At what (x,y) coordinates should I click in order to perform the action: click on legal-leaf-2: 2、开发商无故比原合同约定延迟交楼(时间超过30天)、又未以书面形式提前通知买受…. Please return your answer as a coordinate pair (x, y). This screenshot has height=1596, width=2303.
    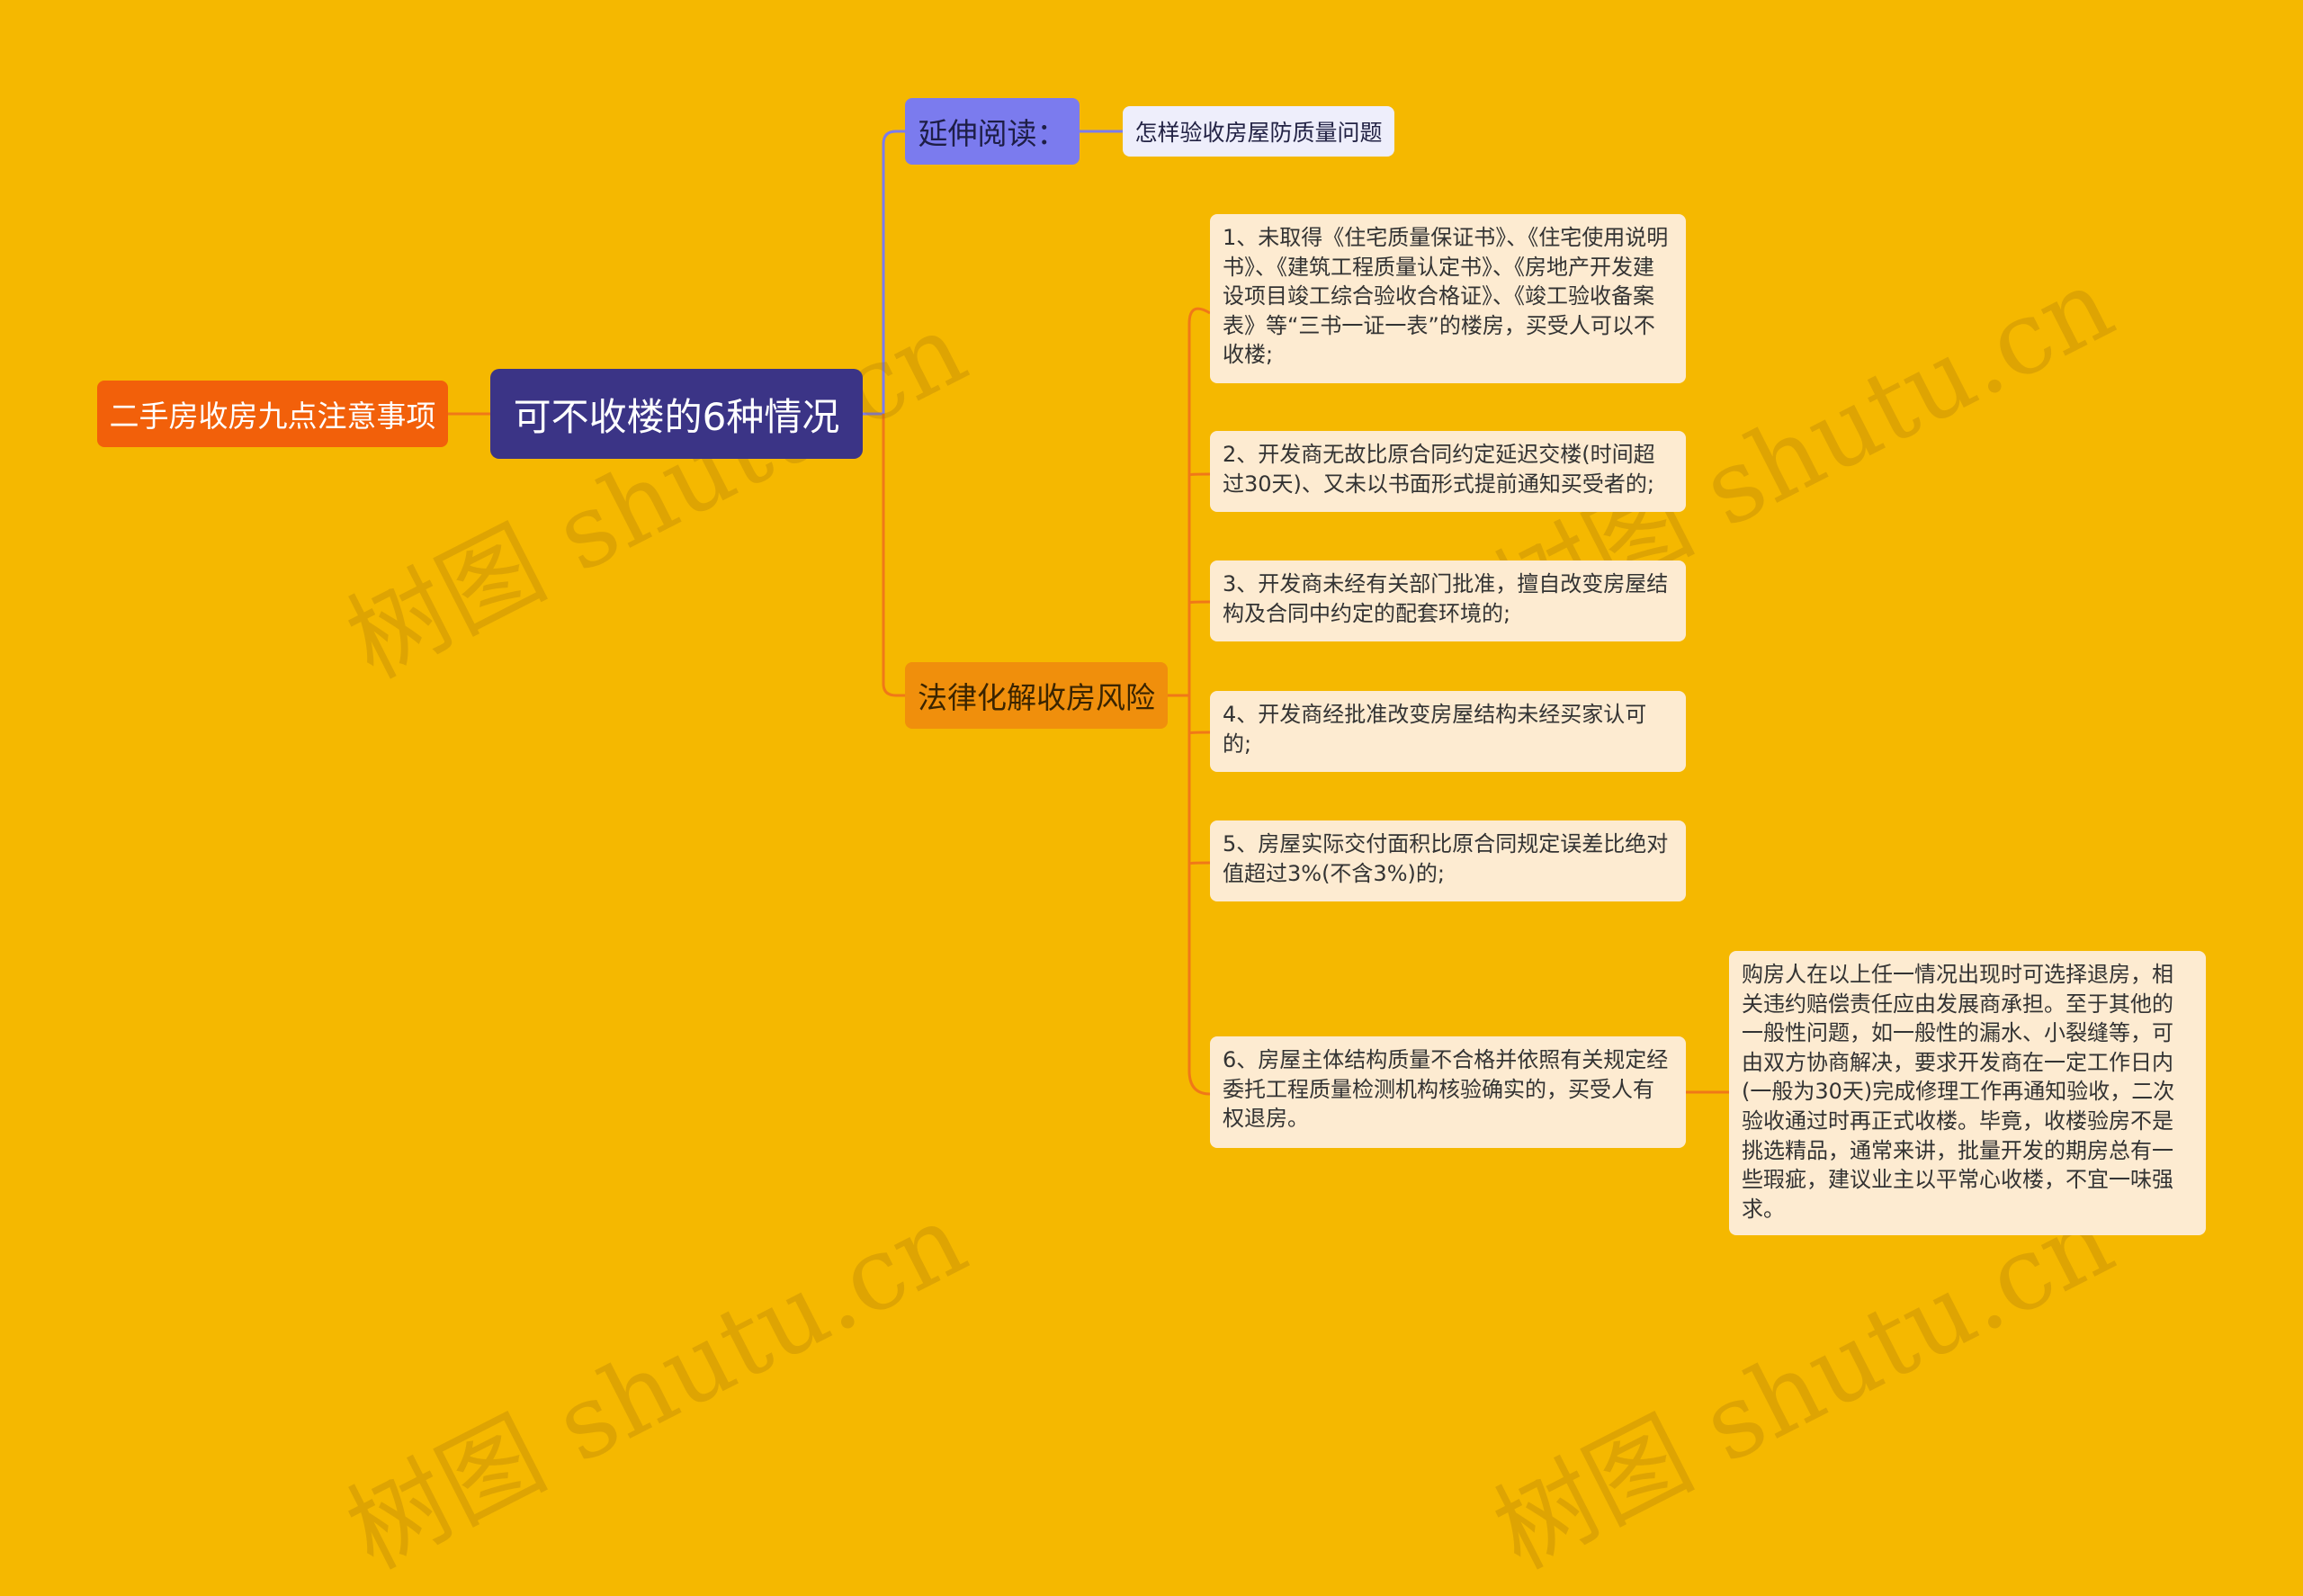
    Looking at the image, I should click on (1448, 471).